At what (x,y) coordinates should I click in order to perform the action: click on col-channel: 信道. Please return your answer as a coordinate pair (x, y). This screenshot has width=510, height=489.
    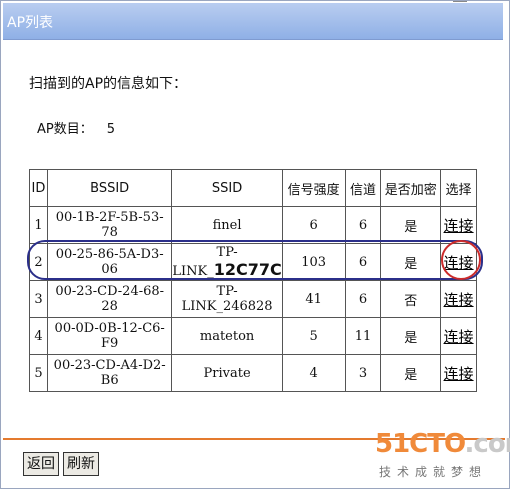
    Looking at the image, I should click on (363, 188).